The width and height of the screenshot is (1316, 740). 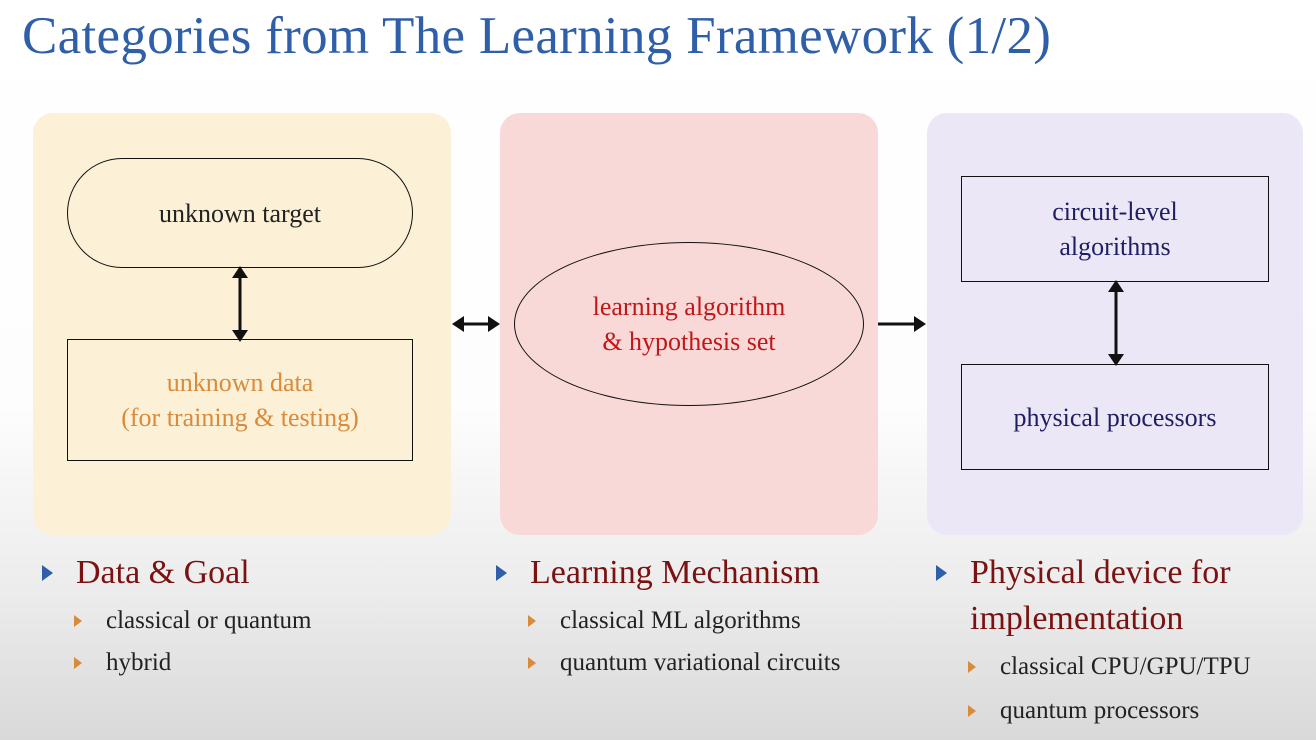 What do you see at coordinates (1100, 710) in the screenshot?
I see `physical-device-item-text: quantum processors` at bounding box center [1100, 710].